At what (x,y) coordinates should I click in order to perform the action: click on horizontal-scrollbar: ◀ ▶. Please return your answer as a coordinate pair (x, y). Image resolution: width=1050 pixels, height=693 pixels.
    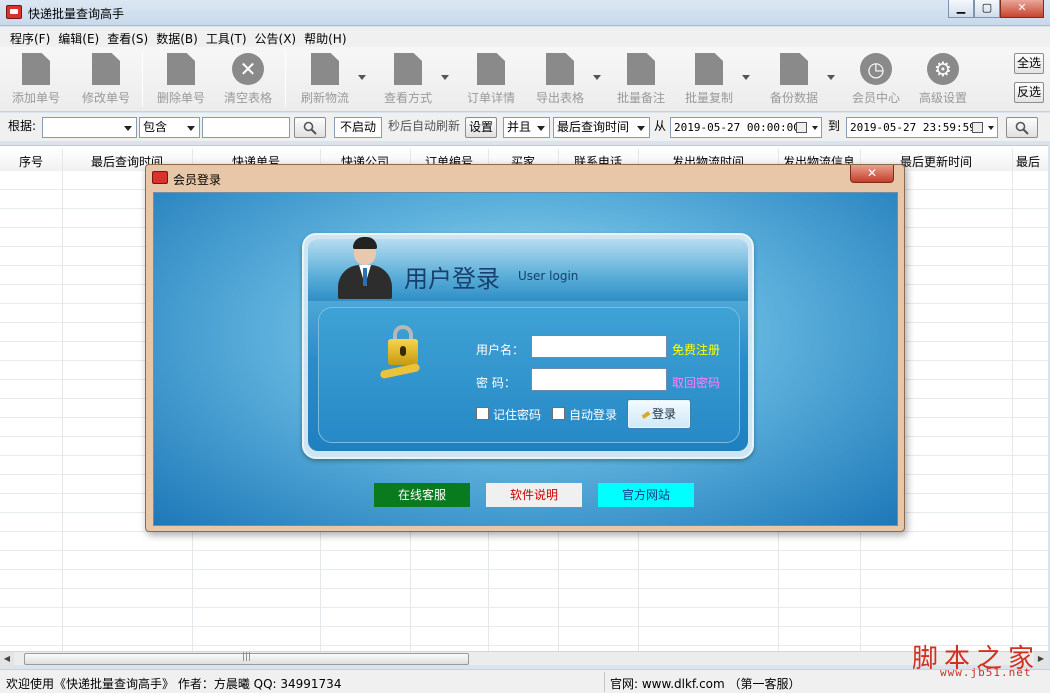
    Looking at the image, I should click on (524, 658).